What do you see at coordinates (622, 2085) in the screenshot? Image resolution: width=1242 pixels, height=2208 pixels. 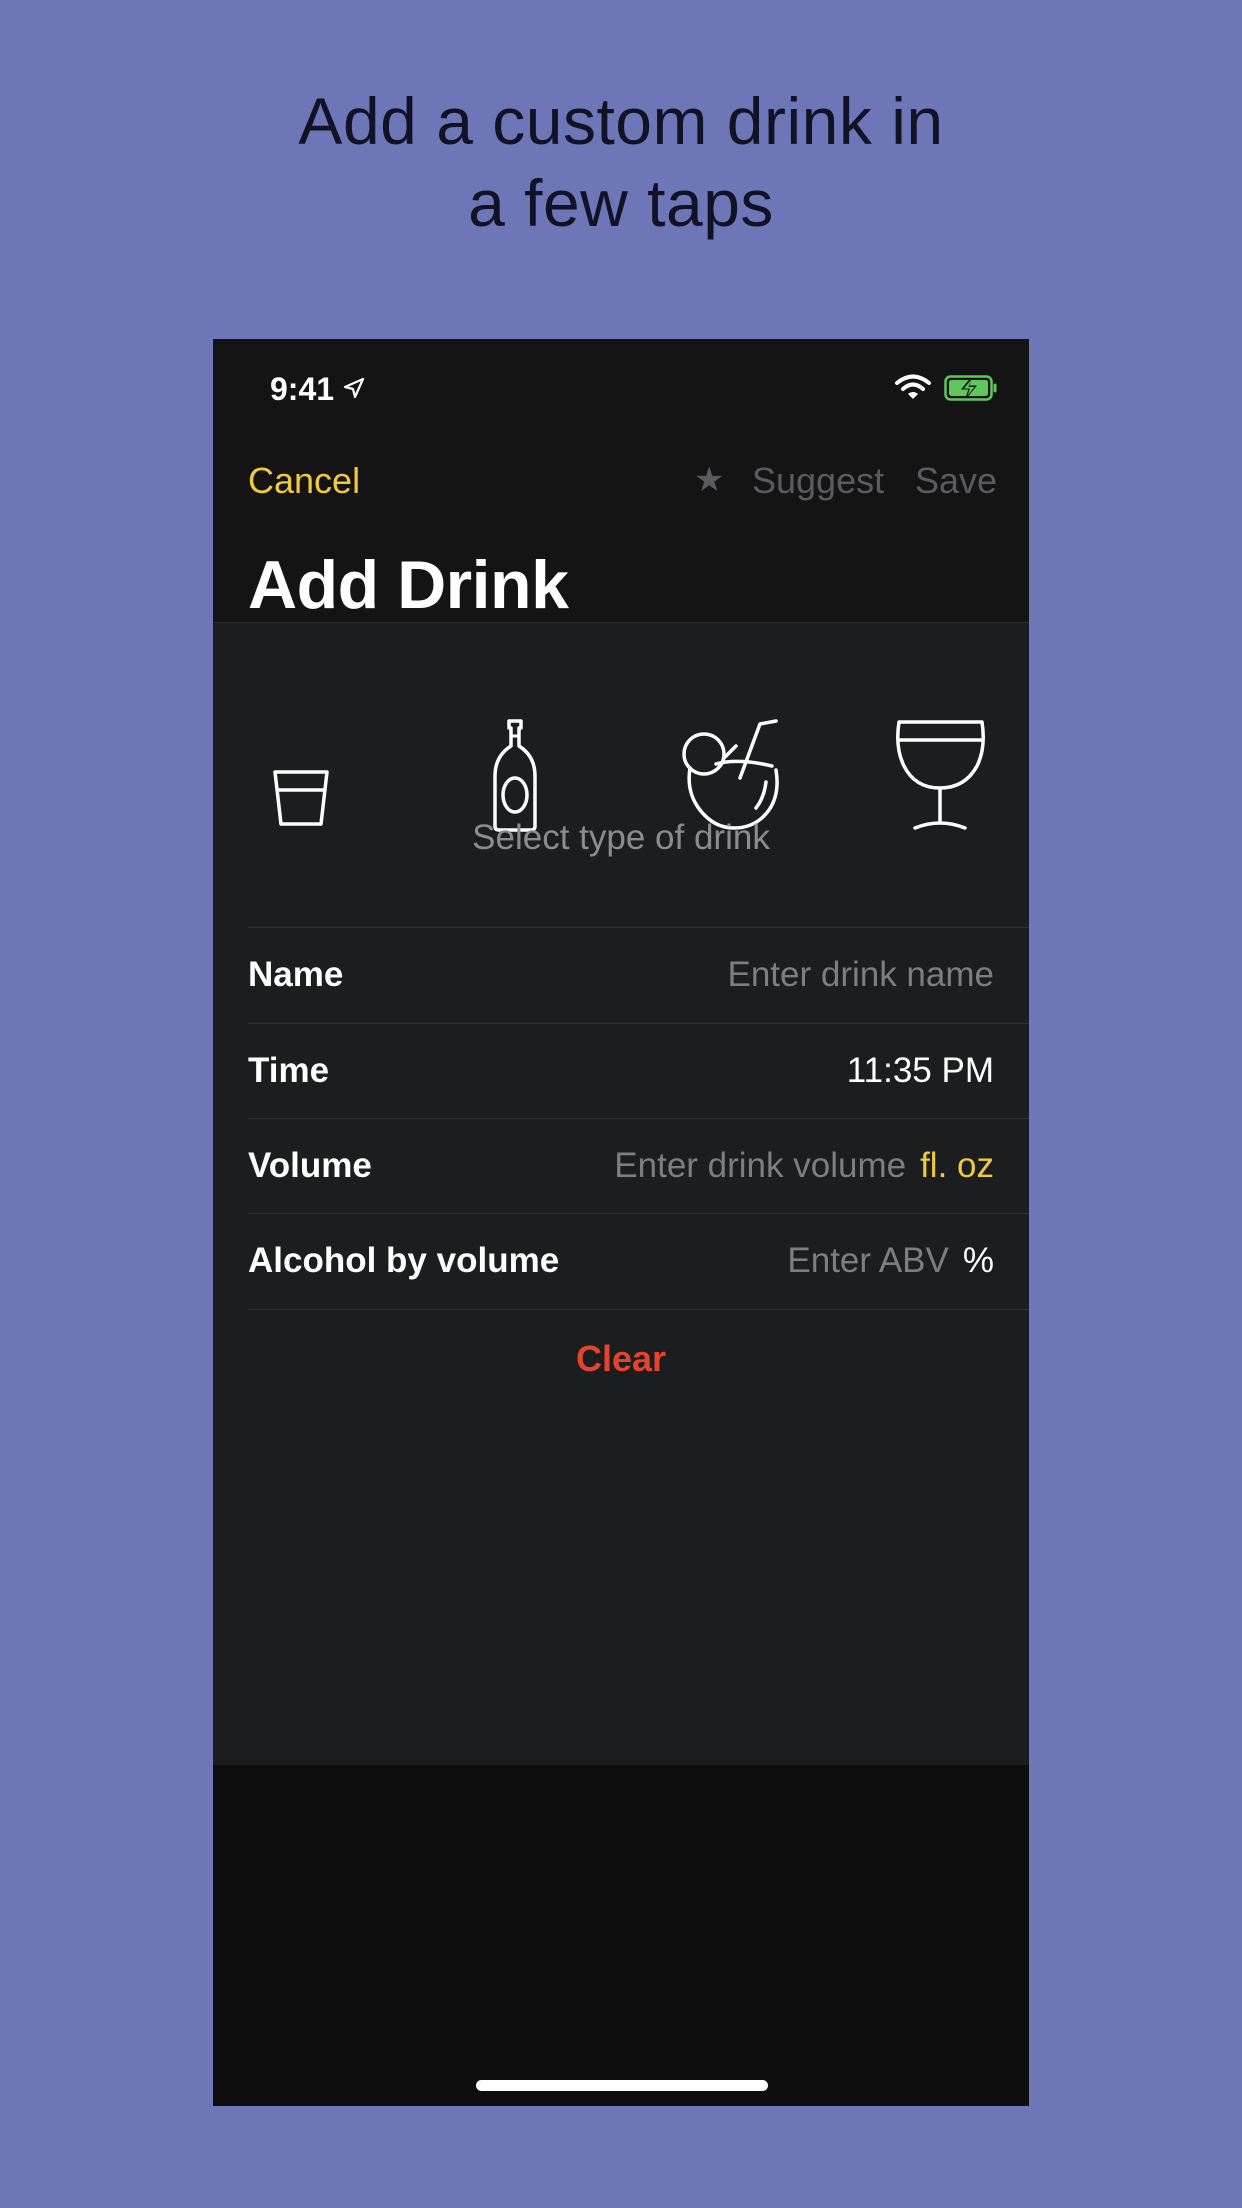 I see `home-indicator` at bounding box center [622, 2085].